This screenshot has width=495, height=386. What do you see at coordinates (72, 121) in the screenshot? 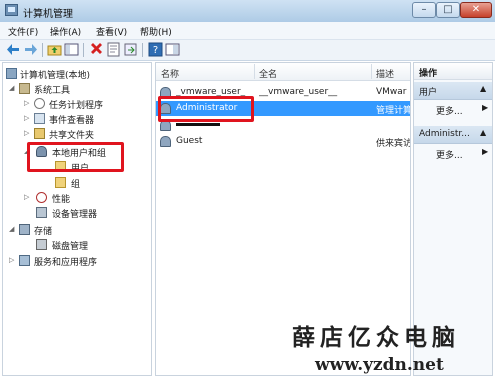
I see `tree-item-label: 事件查看器` at bounding box center [72, 121].